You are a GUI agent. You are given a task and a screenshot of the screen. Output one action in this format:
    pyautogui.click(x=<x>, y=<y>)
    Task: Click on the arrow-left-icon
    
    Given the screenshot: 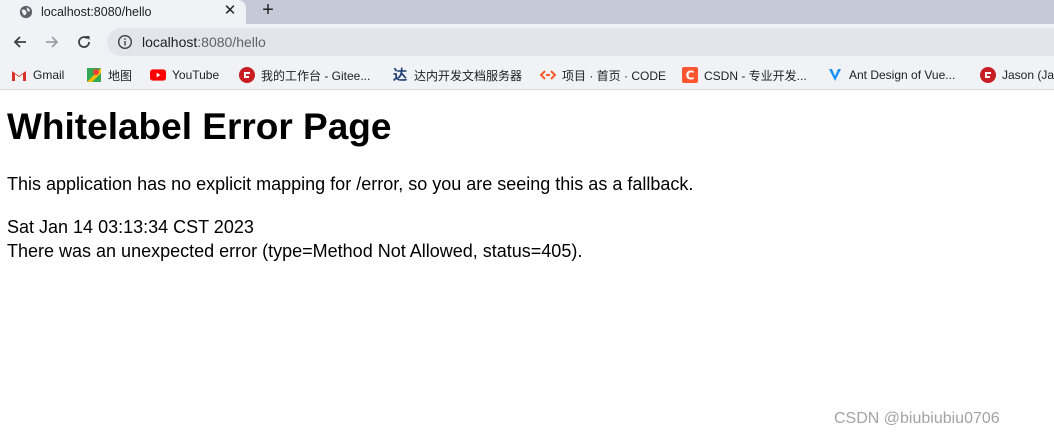 What is the action you would take?
    pyautogui.click(x=19, y=42)
    